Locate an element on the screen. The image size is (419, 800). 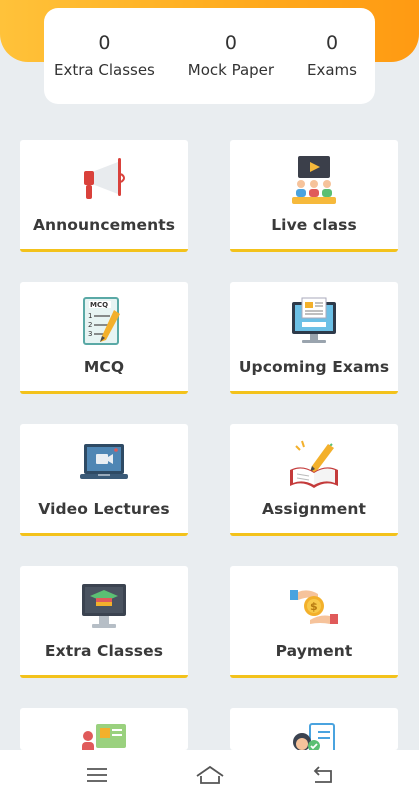
id-card-icon is located at coordinates (104, 736).